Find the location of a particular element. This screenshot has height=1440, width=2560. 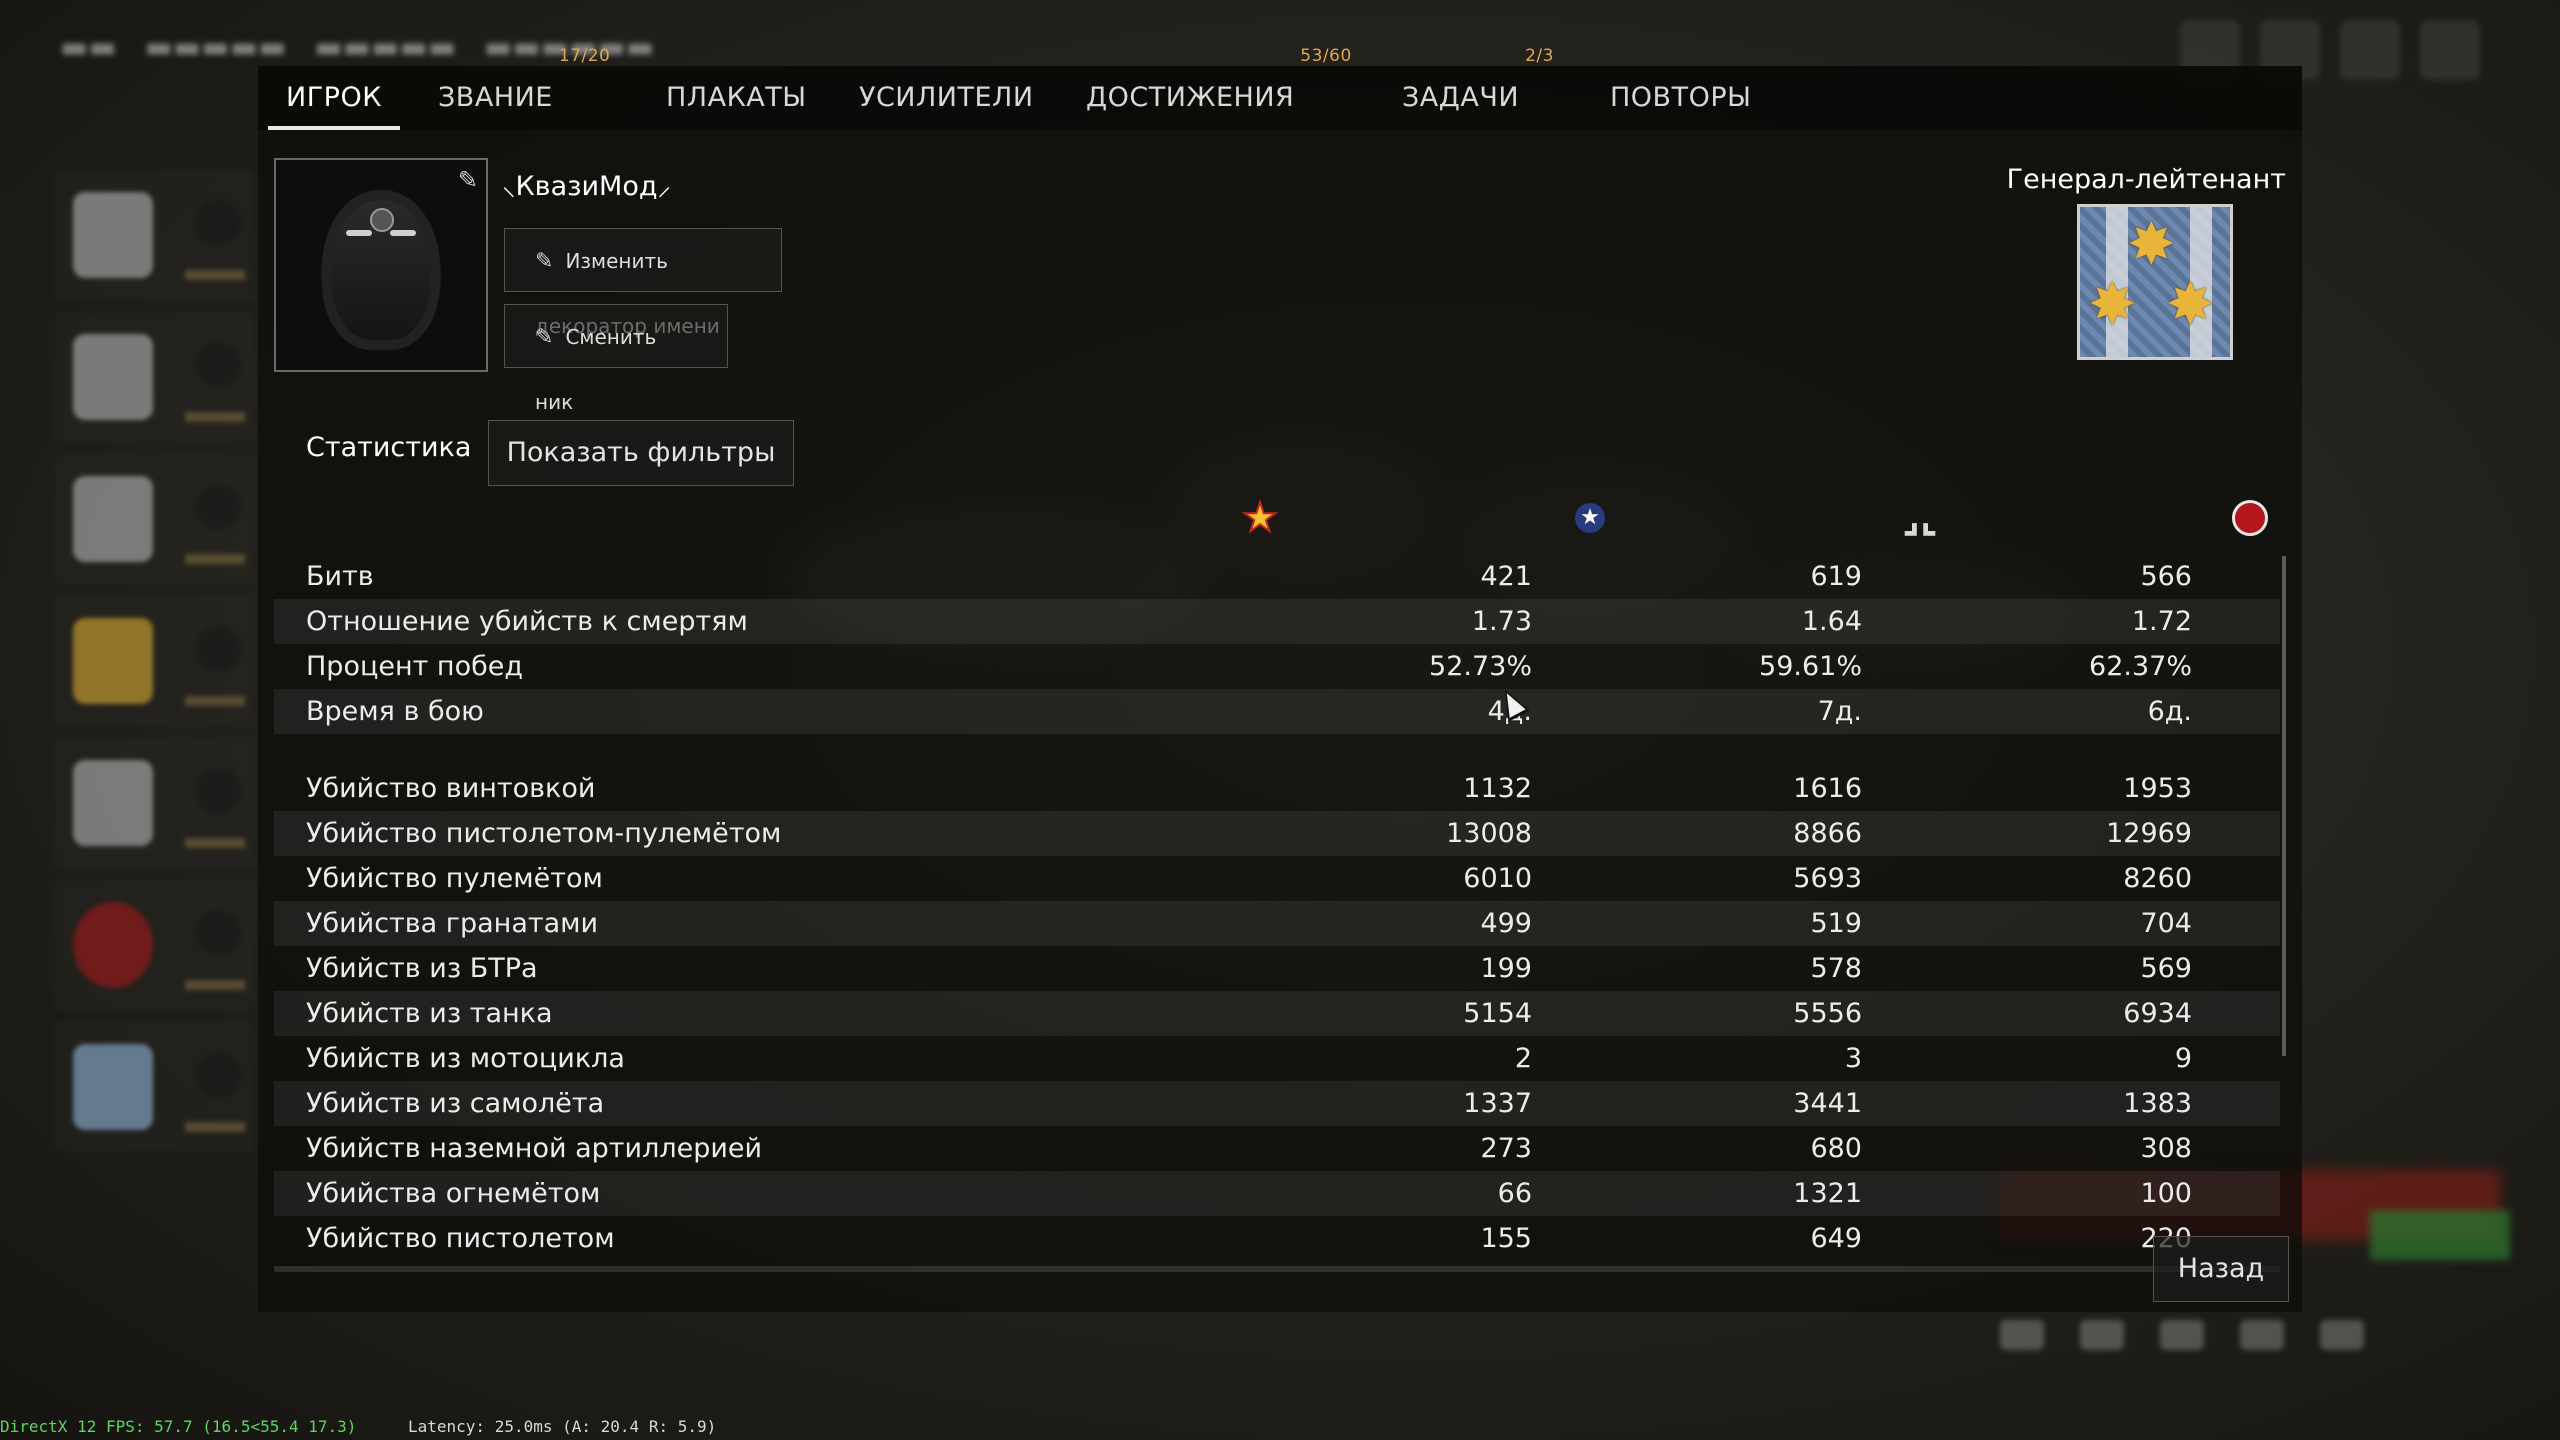

stat-value: 273 is located at coordinates (1506, 1148).